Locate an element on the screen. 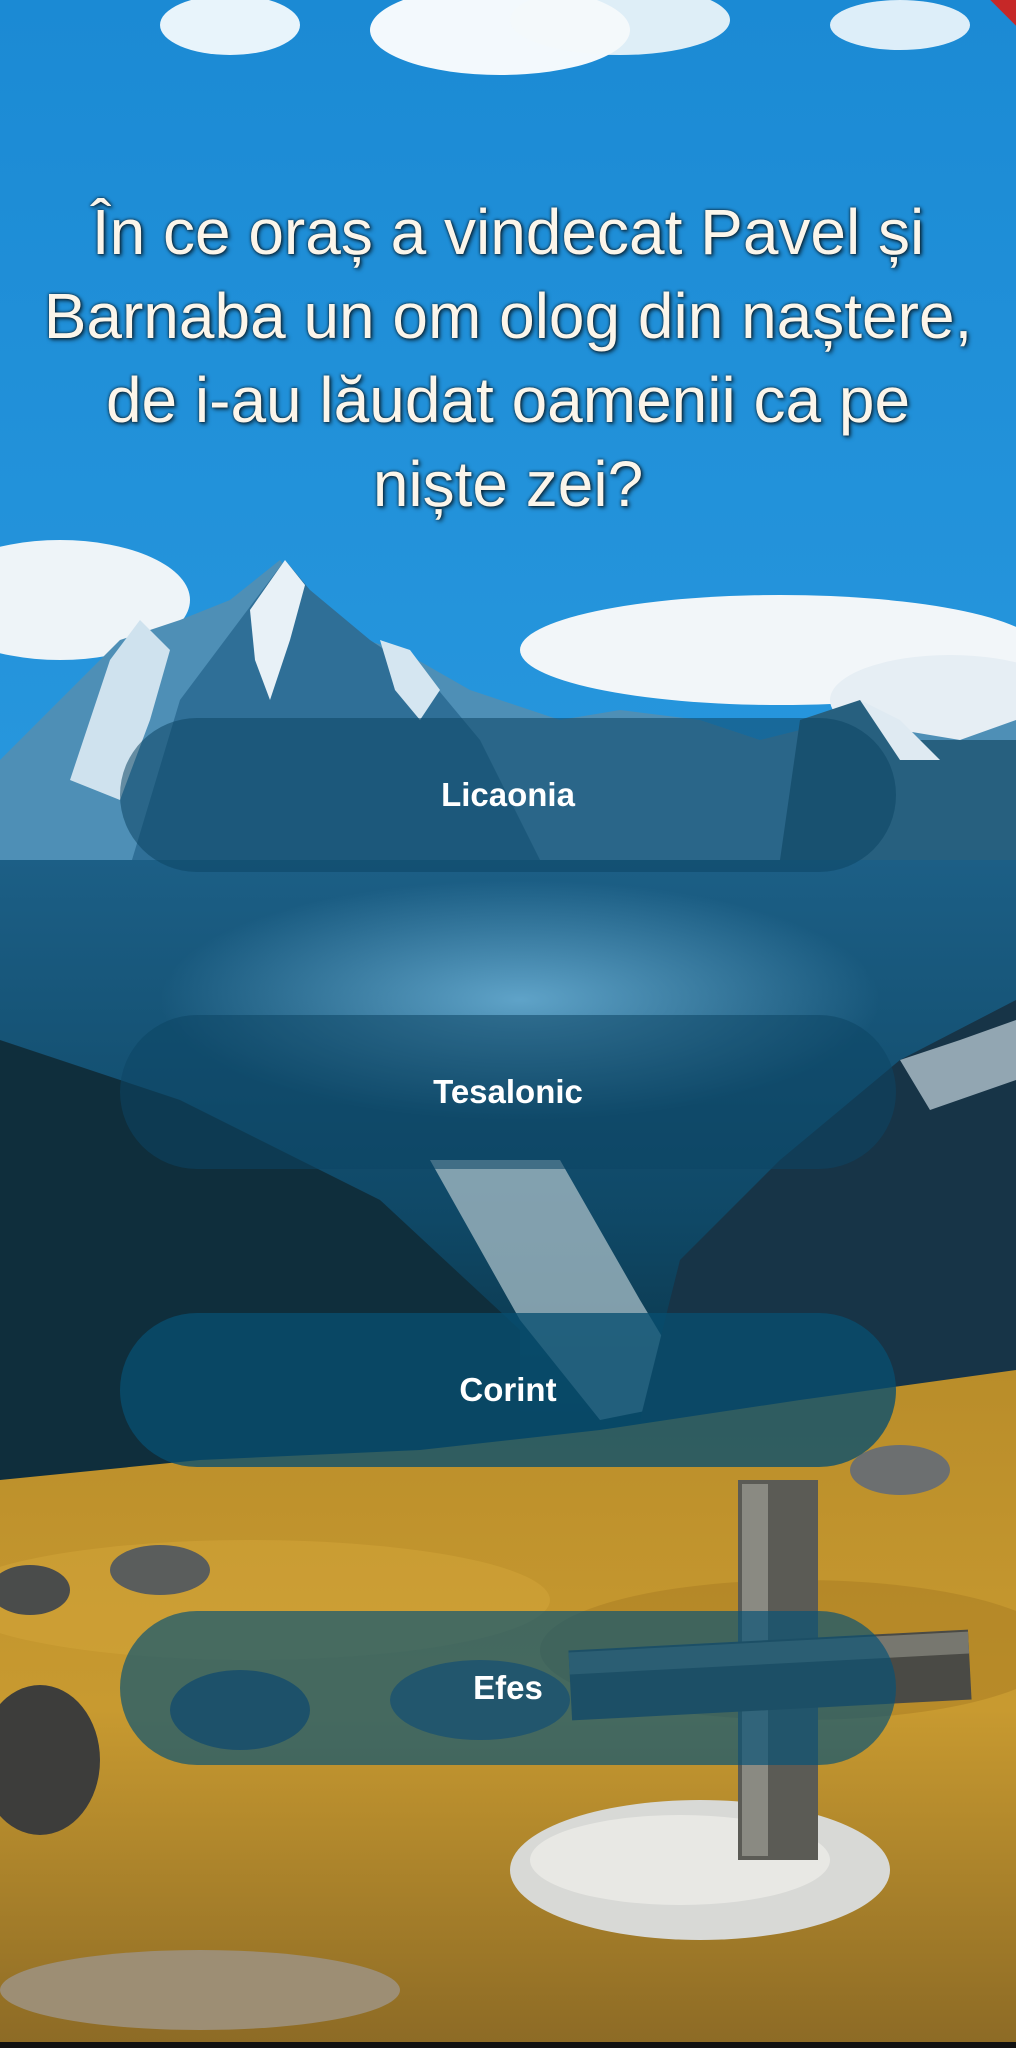  debug-banner is located at coordinates (986, 30).